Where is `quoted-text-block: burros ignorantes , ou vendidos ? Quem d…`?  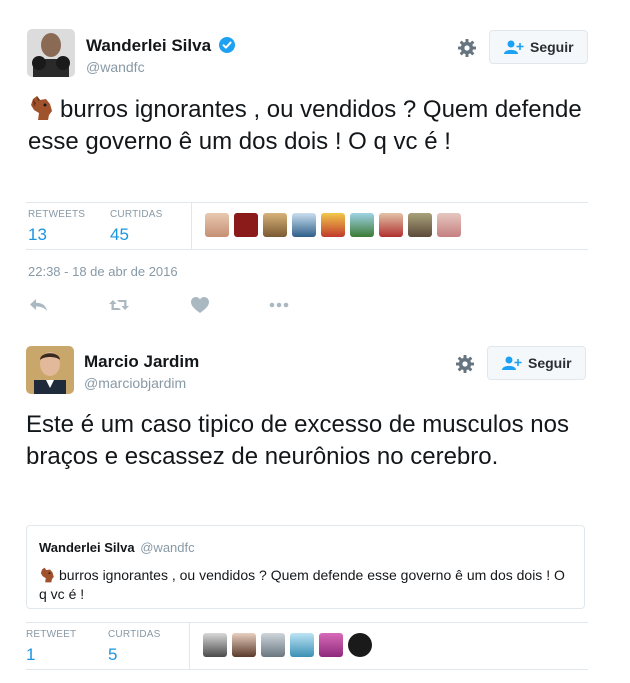
quoted-text-block: burros ignorantes , ou vendidos ? Quem d… is located at coordinates (306, 585).